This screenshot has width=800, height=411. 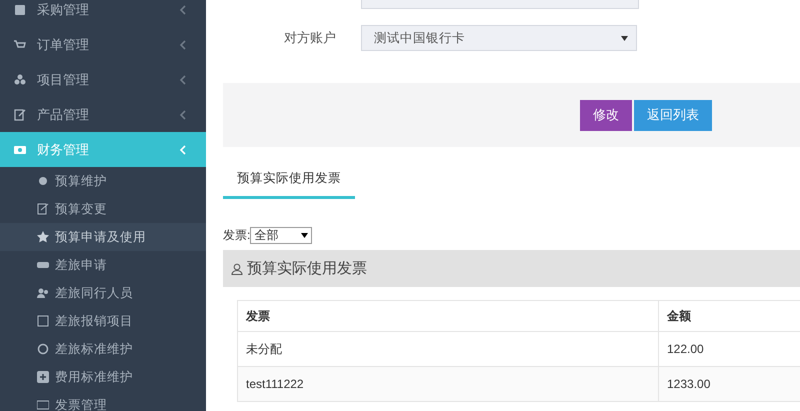 What do you see at coordinates (103, 321) in the screenshot?
I see `sidebar-subitem: 差旅报销项目` at bounding box center [103, 321].